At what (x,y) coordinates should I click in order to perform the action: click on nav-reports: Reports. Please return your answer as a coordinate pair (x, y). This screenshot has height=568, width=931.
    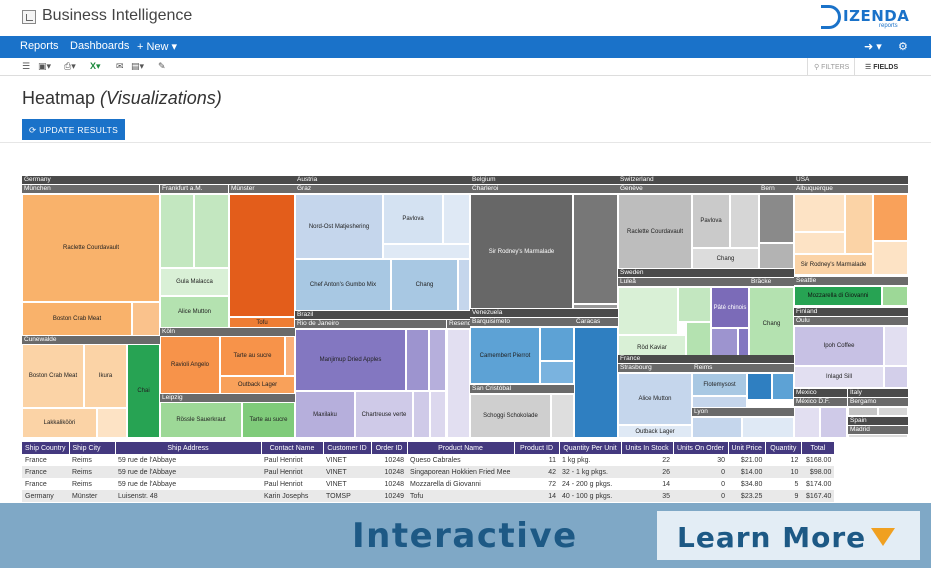
    Looking at the image, I should click on (39, 46).